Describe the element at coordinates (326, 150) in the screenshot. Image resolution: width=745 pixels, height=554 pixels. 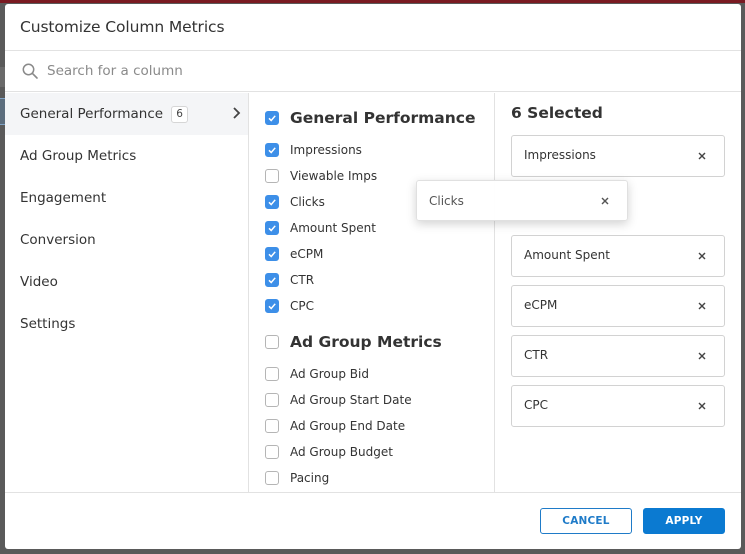
I see `option-label: Impressions` at that location.